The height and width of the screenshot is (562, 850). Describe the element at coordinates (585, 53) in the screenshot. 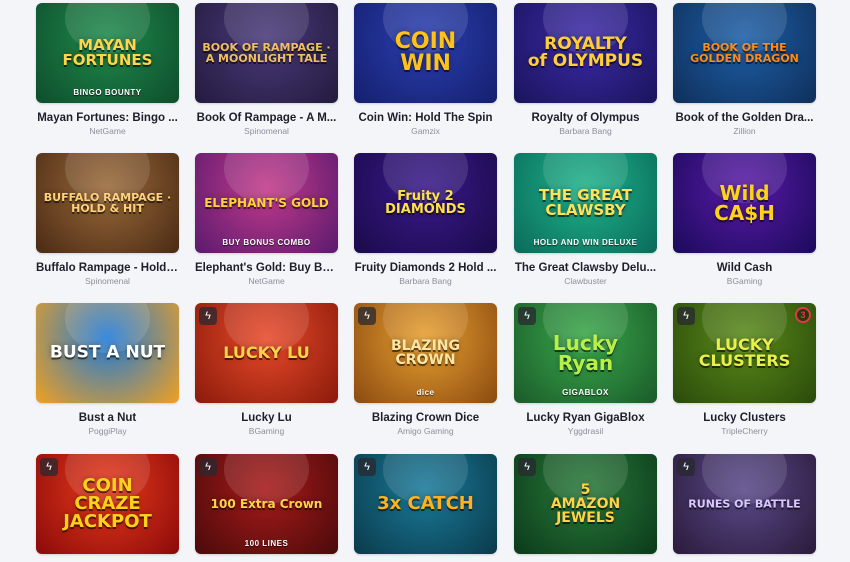

I see `game-thumbnail: ROYALTY of OLYMPUS` at that location.